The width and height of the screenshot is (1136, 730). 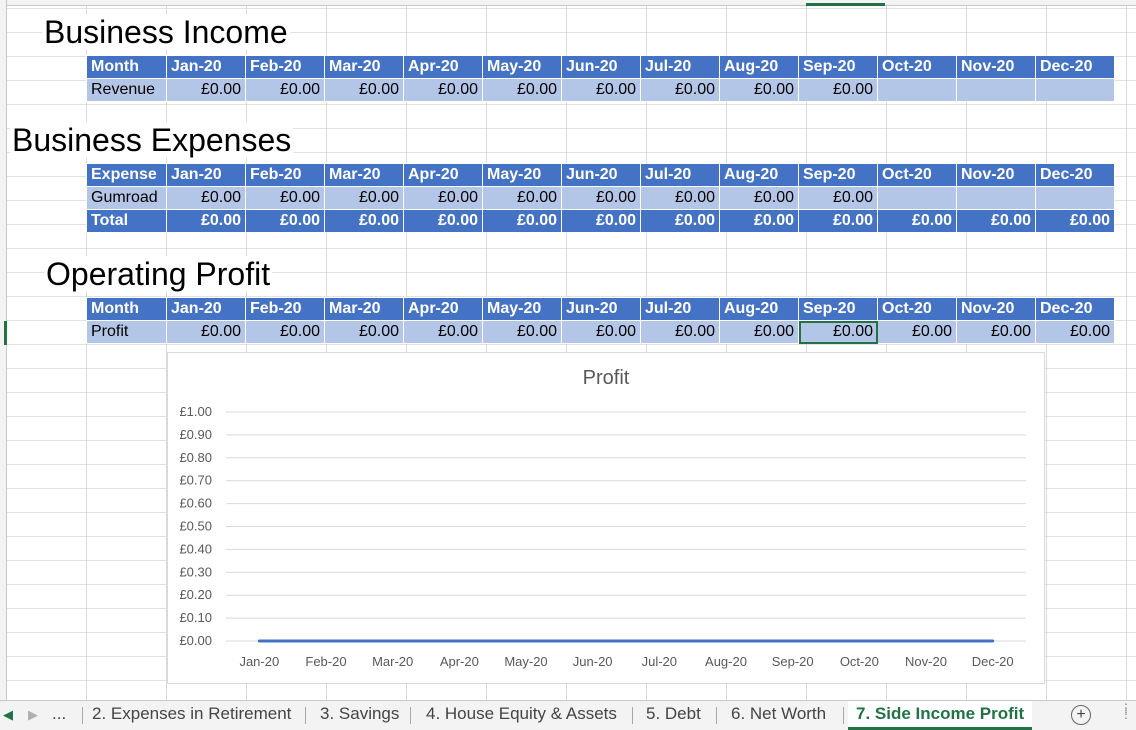 What do you see at coordinates (680, 175) in the screenshot?
I see `expenses-month-header: Jul-20` at bounding box center [680, 175].